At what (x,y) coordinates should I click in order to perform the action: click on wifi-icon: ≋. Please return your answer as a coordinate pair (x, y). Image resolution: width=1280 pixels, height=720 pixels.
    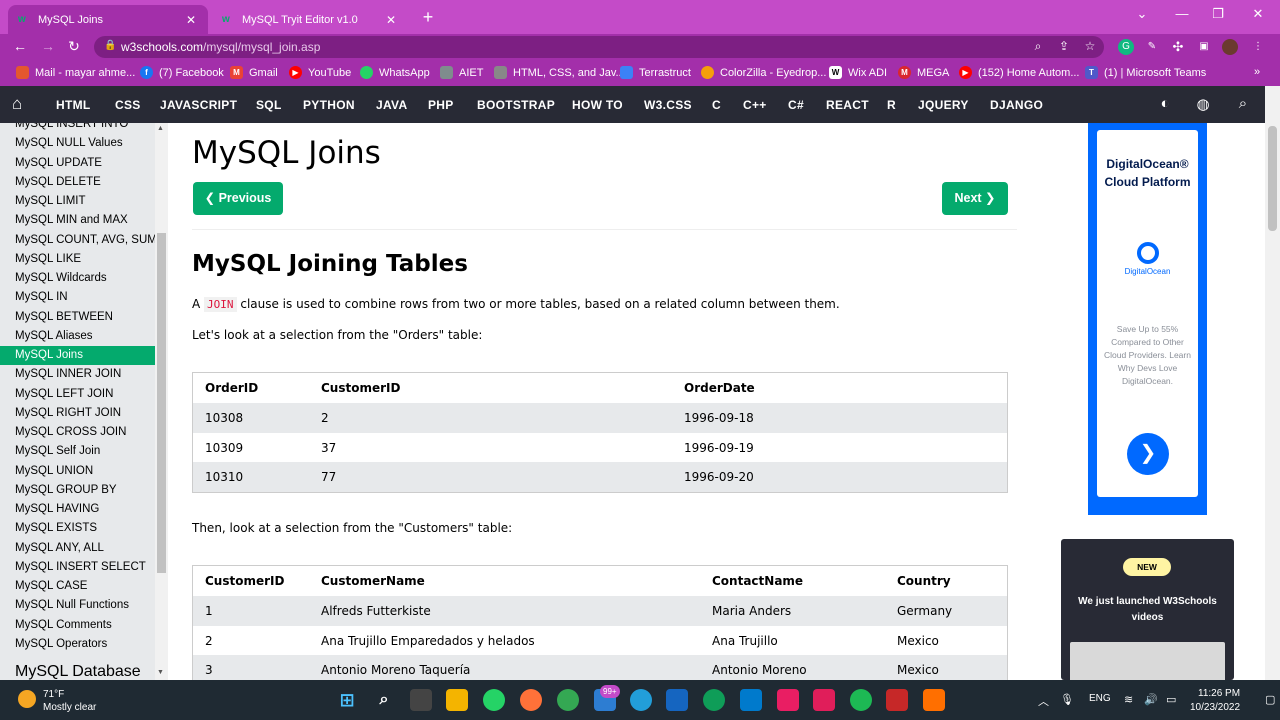
    Looking at the image, I should click on (1128, 699).